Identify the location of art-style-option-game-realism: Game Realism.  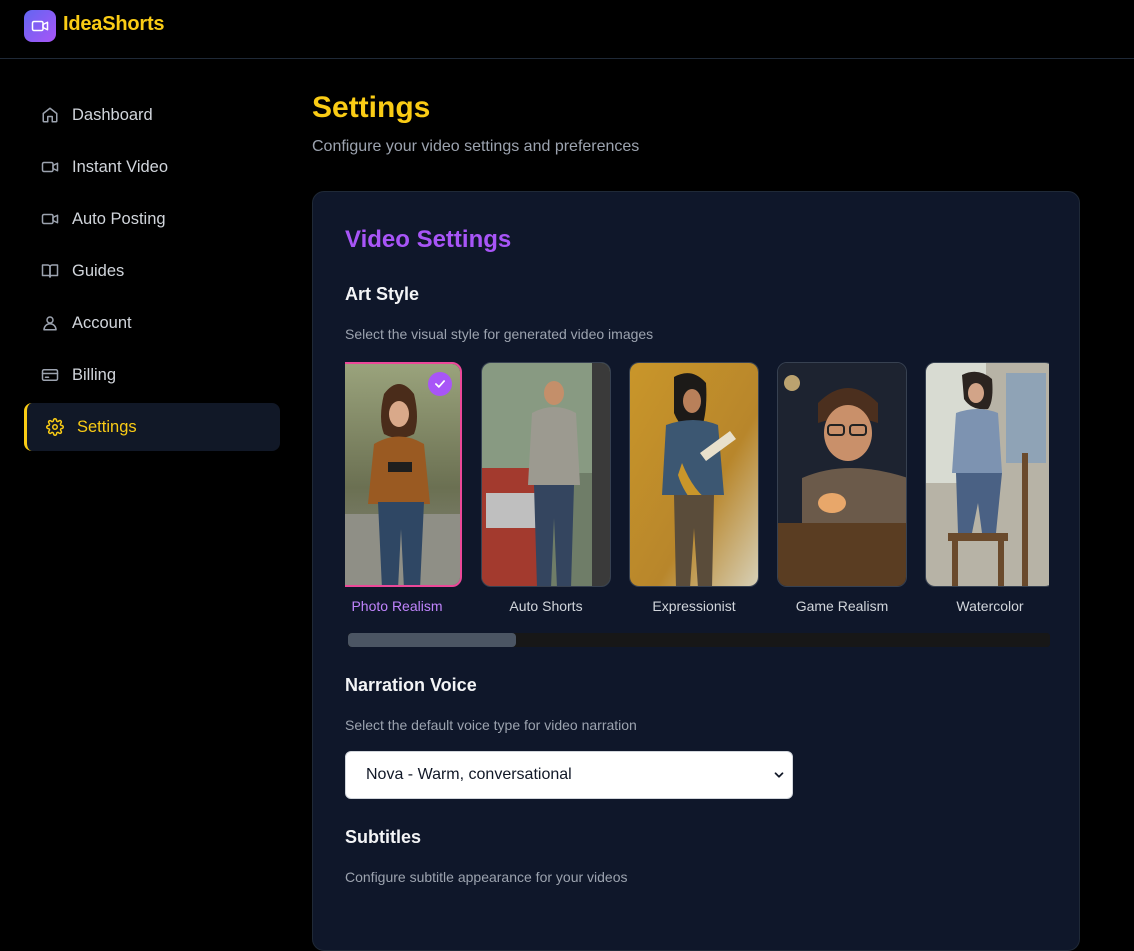
(842, 488).